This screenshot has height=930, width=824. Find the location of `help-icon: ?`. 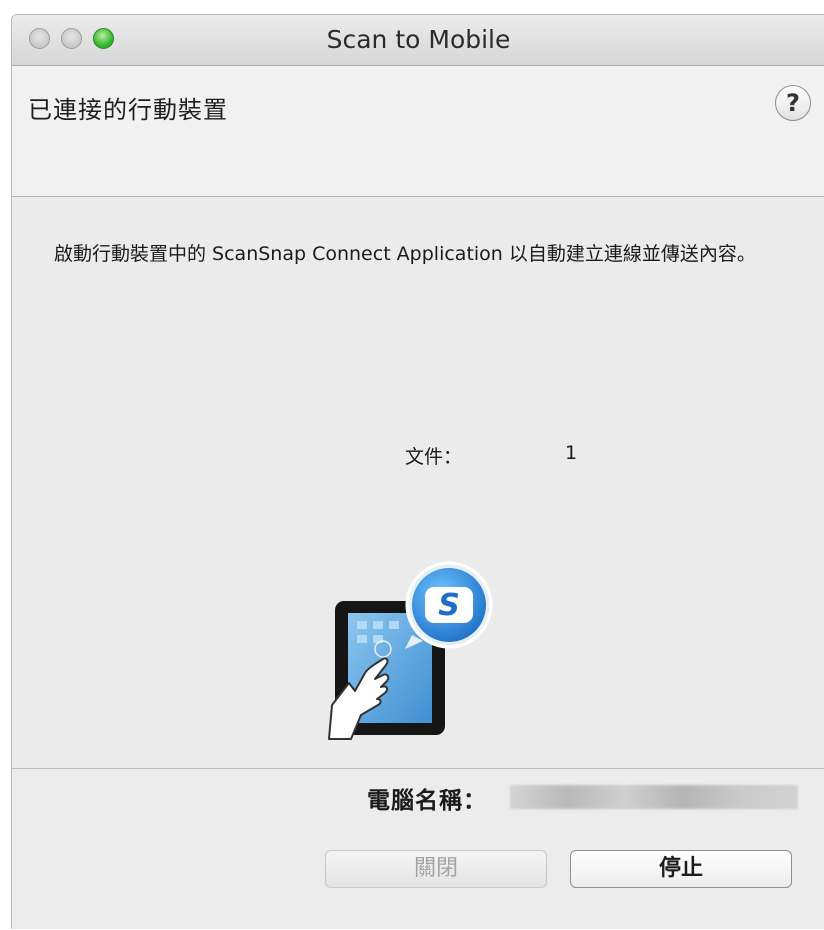

help-icon: ? is located at coordinates (793, 103).